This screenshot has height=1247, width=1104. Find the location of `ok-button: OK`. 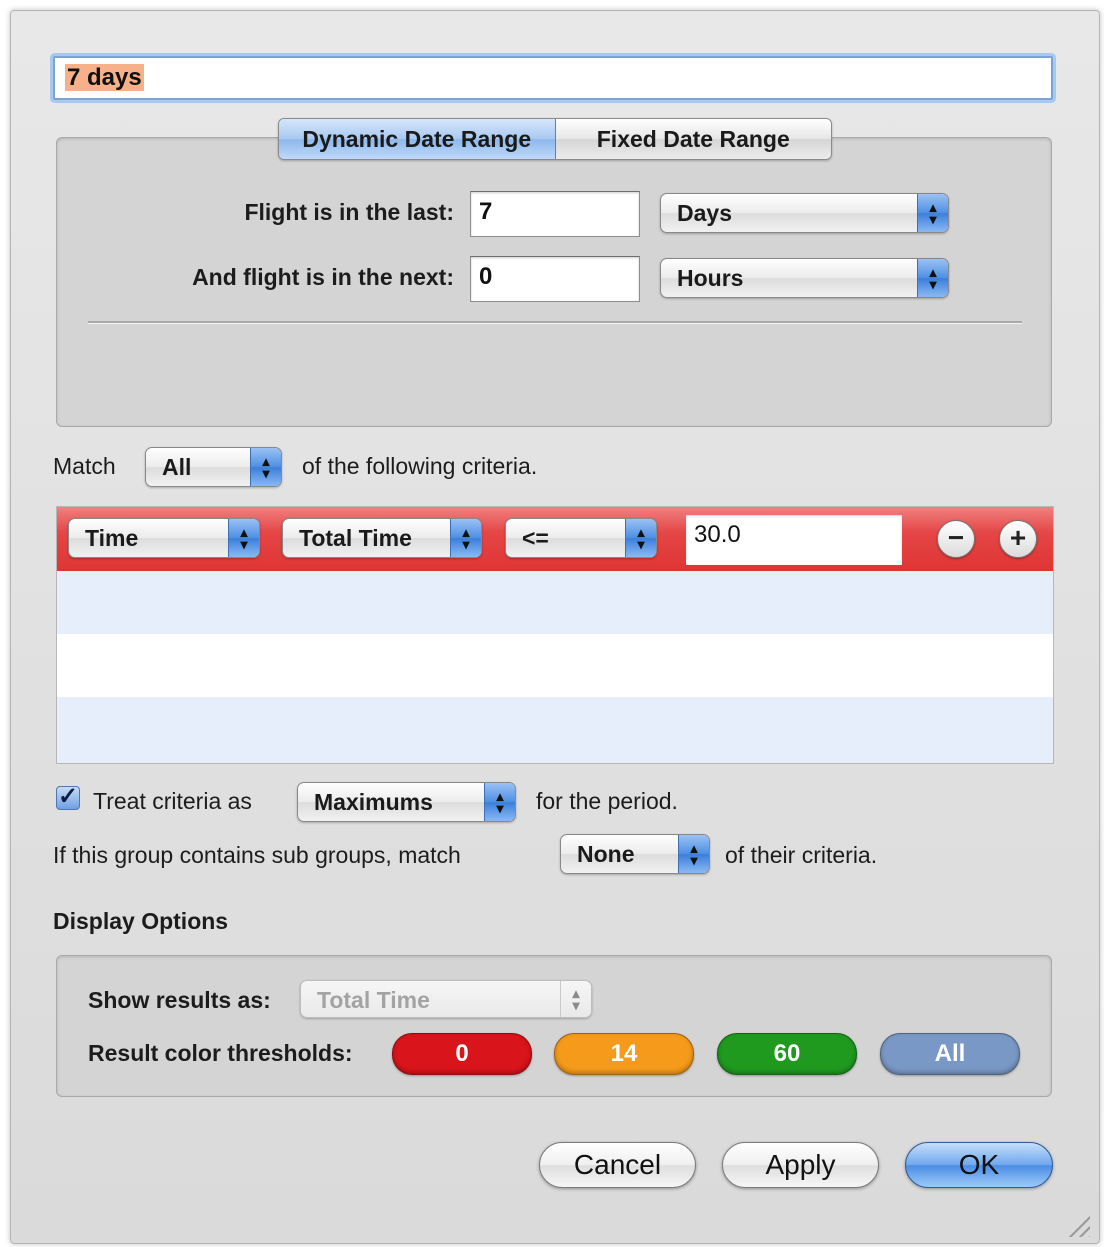

ok-button: OK is located at coordinates (979, 1165).